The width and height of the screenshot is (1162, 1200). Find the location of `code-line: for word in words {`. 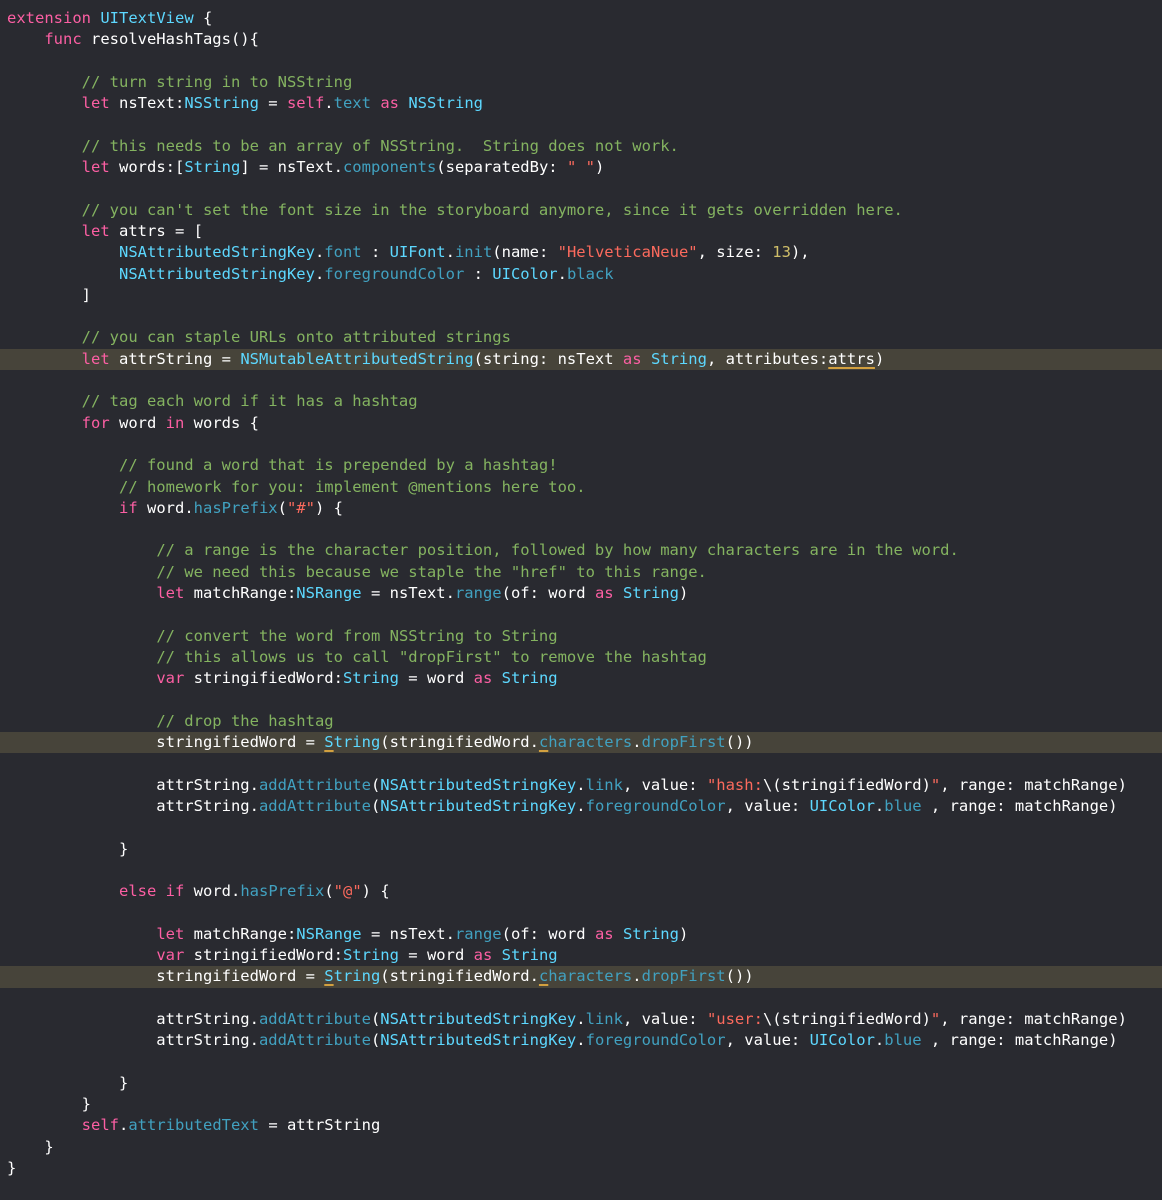

code-line: for word in words { is located at coordinates (581, 423).